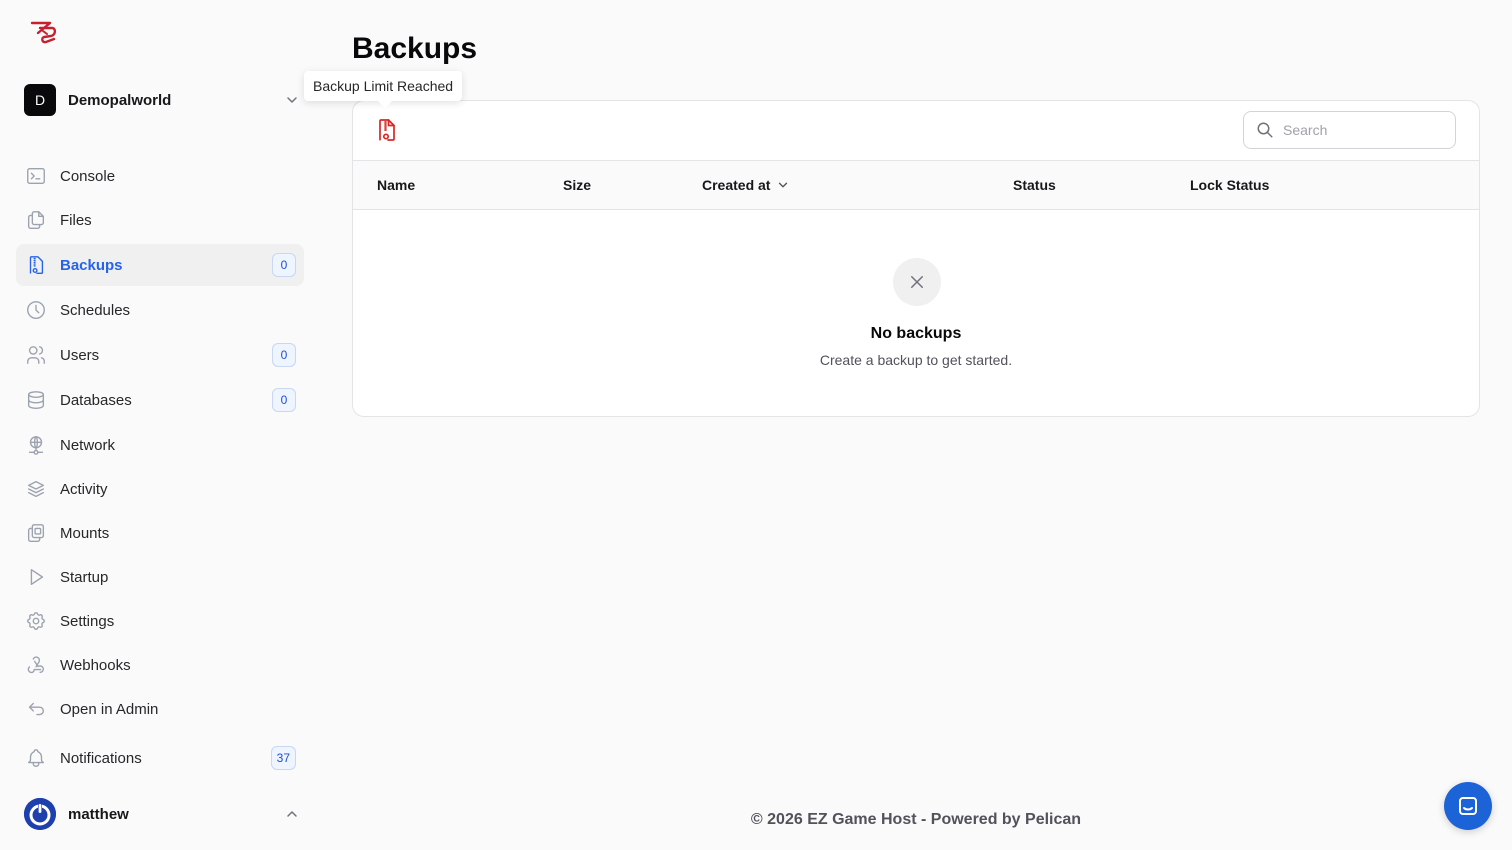 The image size is (1512, 850). Describe the element at coordinates (88, 445) in the screenshot. I see `sidebar-item-label: Network` at that location.